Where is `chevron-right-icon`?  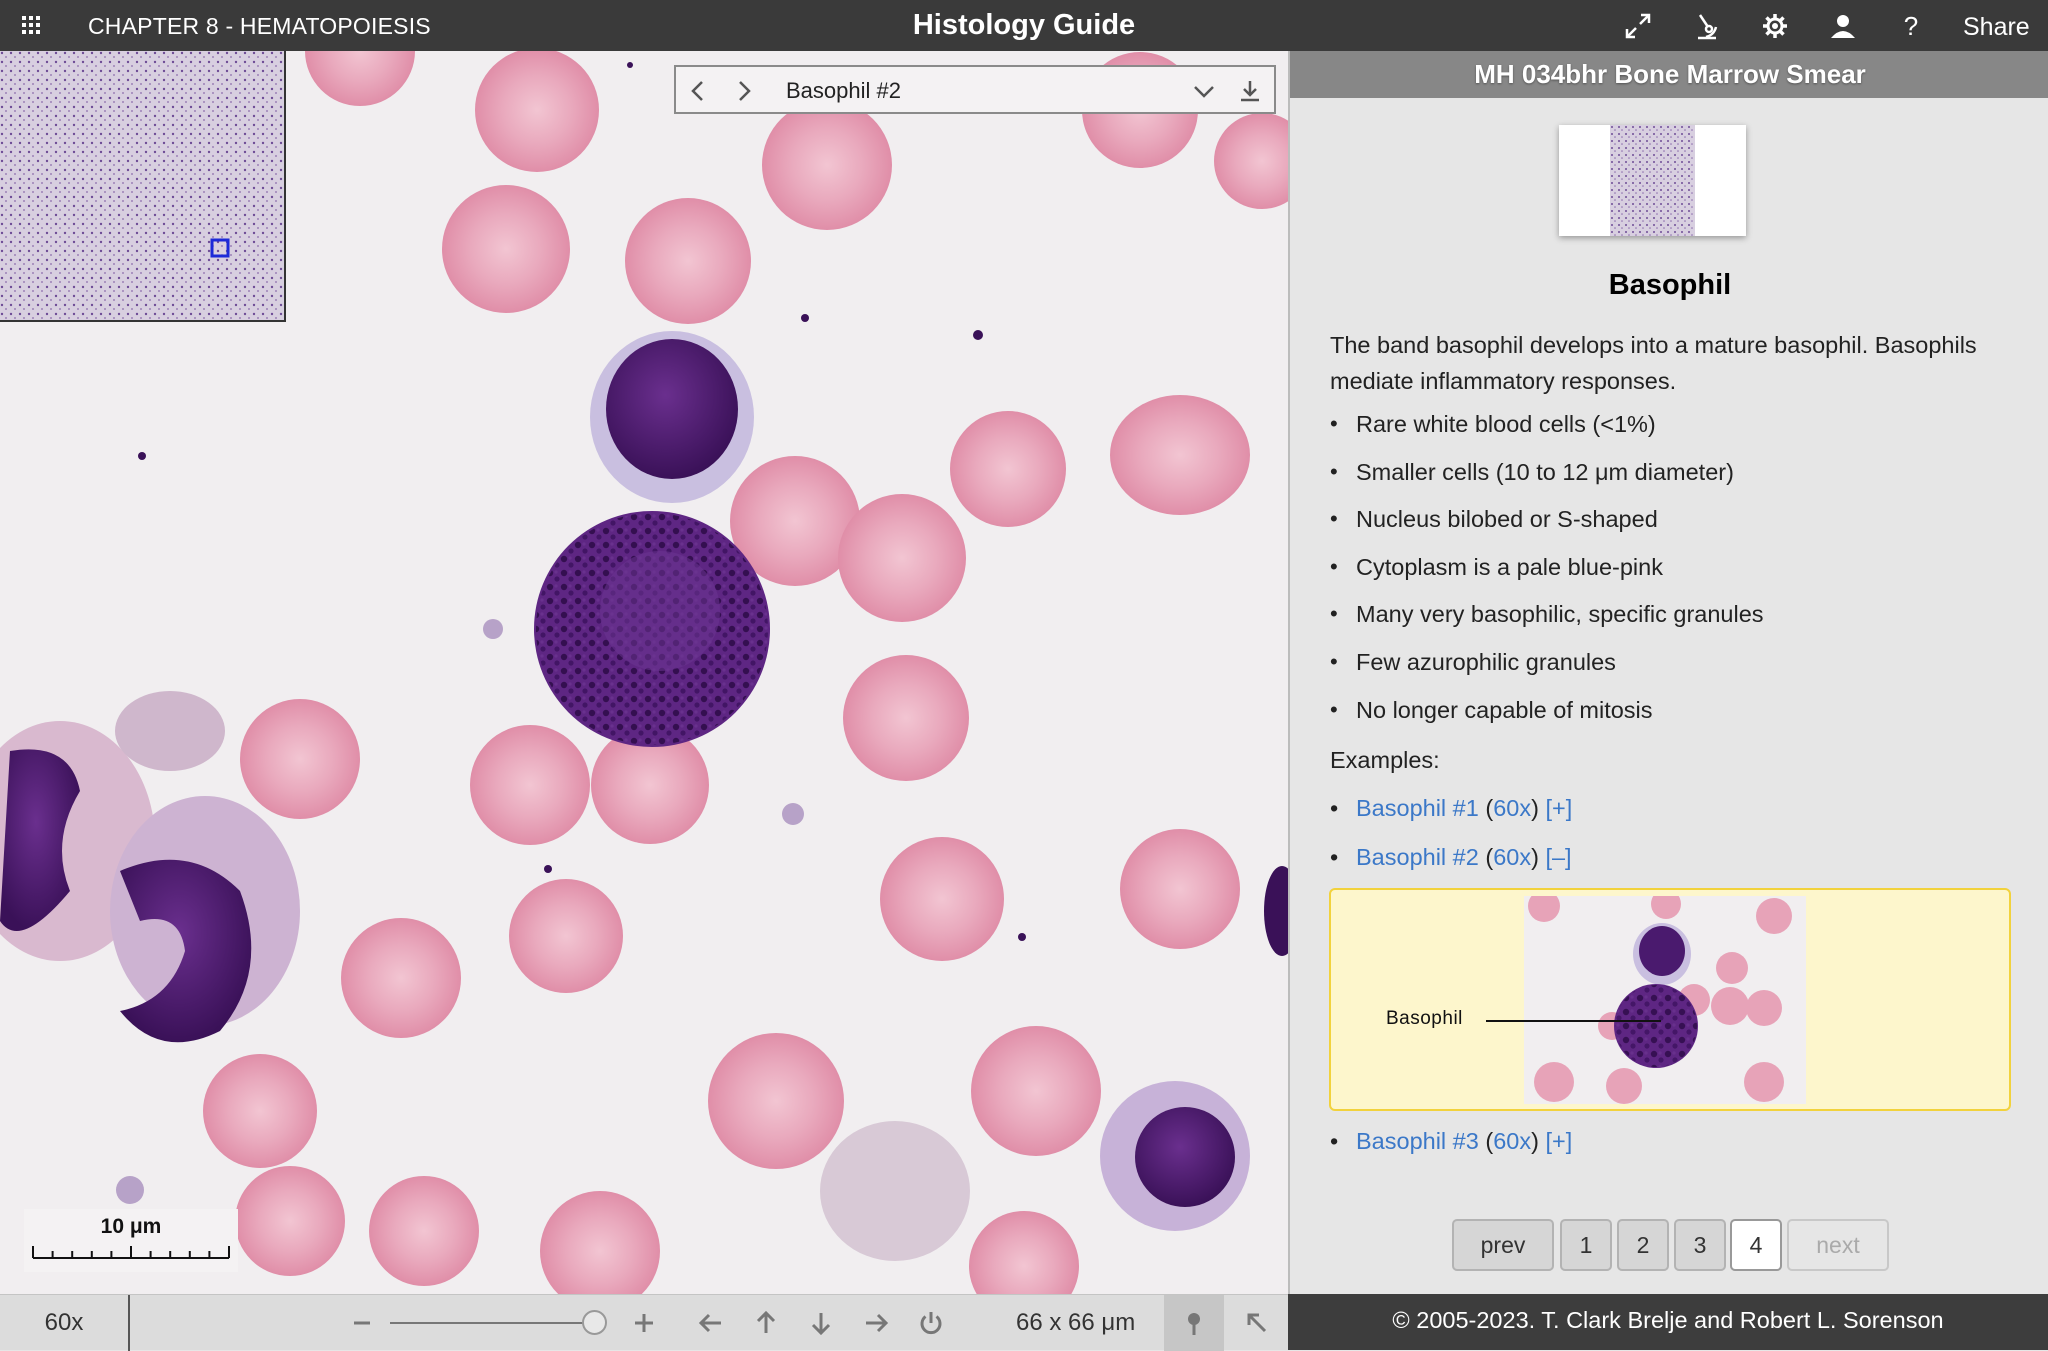 chevron-right-icon is located at coordinates (744, 91).